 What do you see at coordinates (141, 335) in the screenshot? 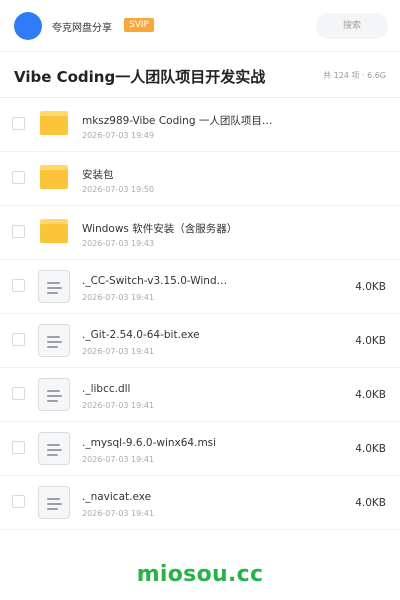
I see `item-name: ._Git-2.54.0-64-bit.exe` at bounding box center [141, 335].